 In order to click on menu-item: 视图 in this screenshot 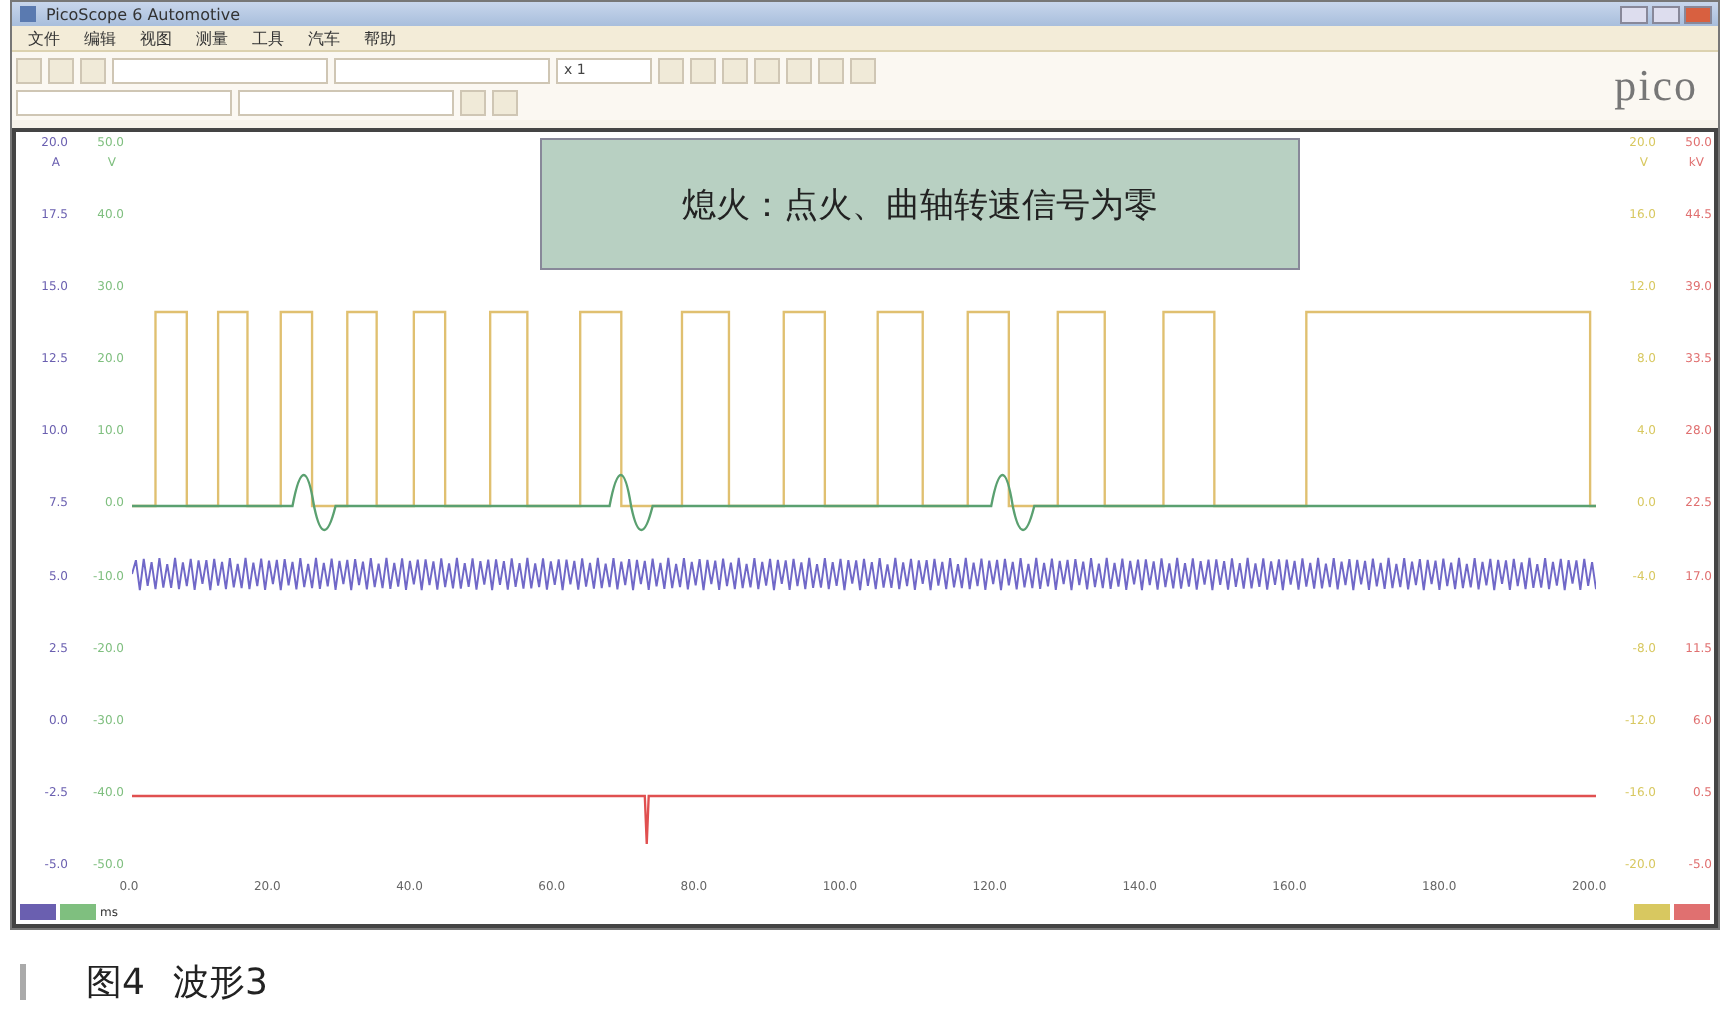, I will do `click(156, 38)`.